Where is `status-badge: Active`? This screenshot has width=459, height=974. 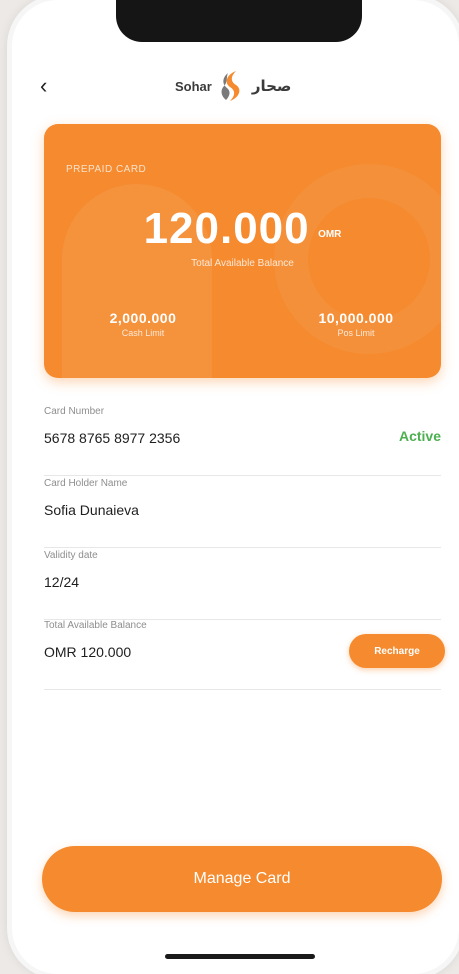
status-badge: Active is located at coordinates (419, 436).